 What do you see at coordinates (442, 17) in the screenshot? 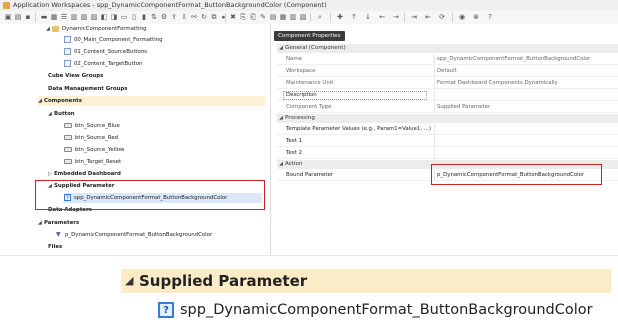
I see `sync-icon: ⟳` at bounding box center [442, 17].